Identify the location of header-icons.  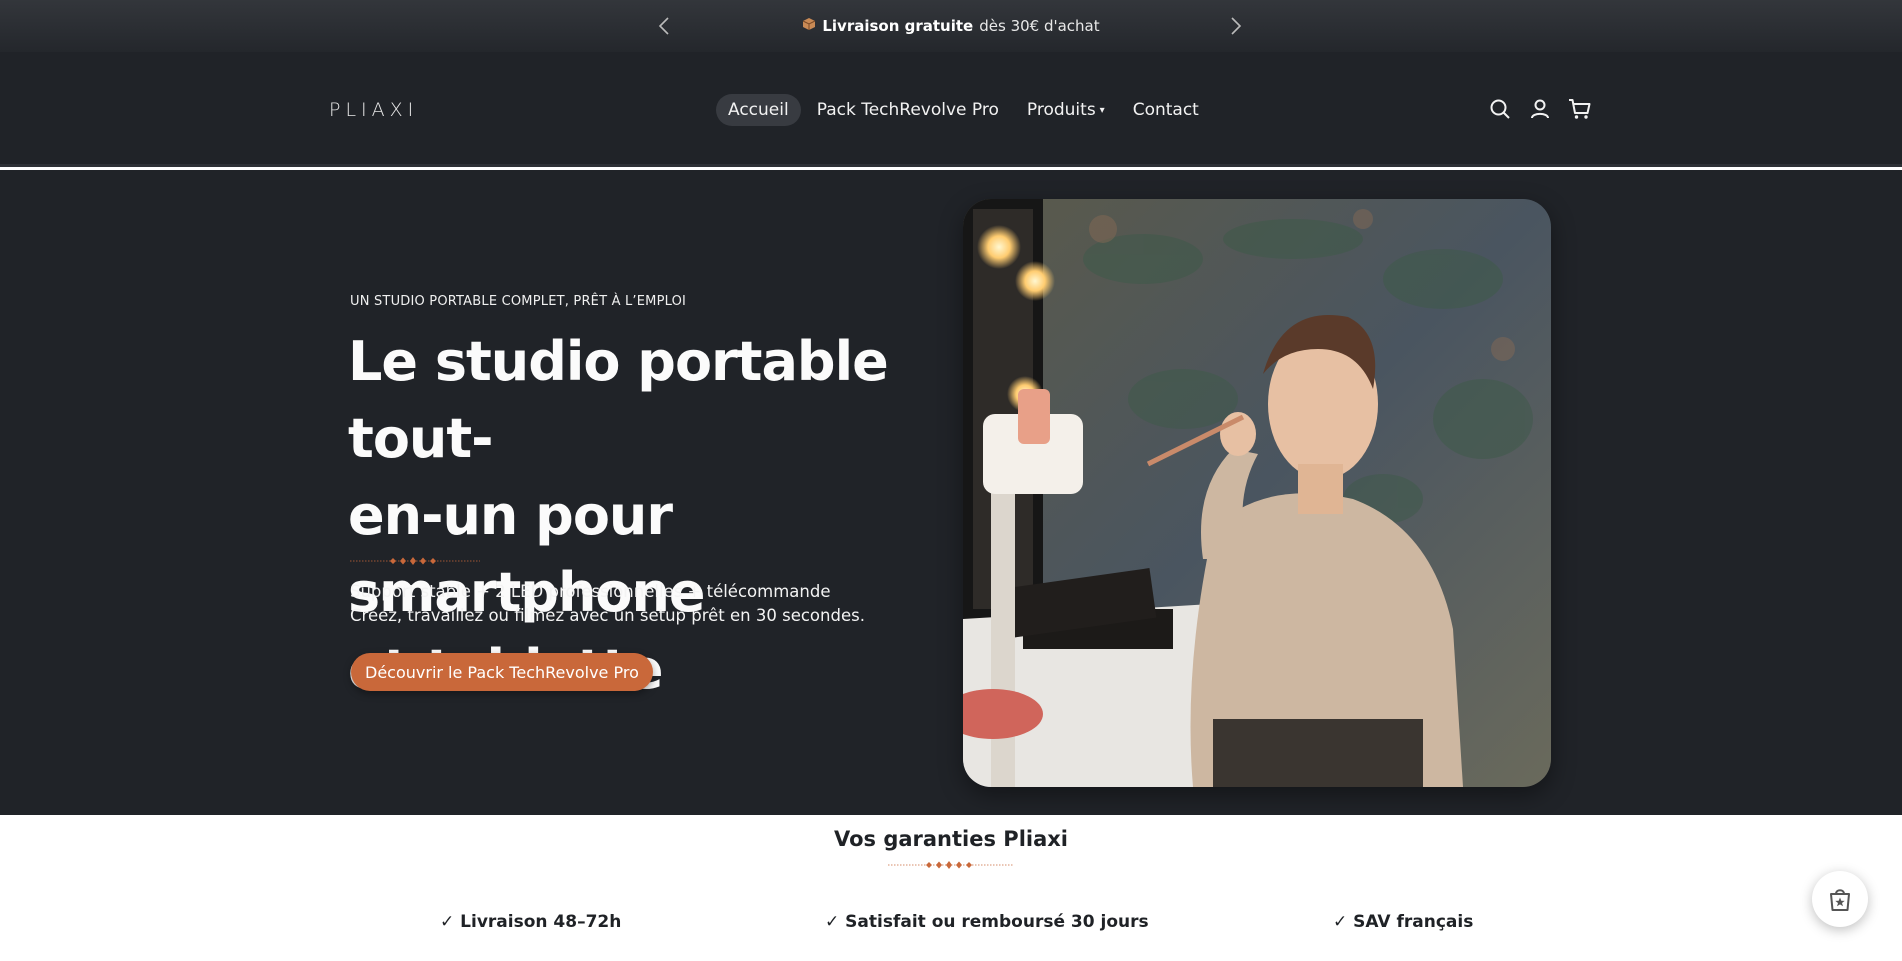
(1540, 109).